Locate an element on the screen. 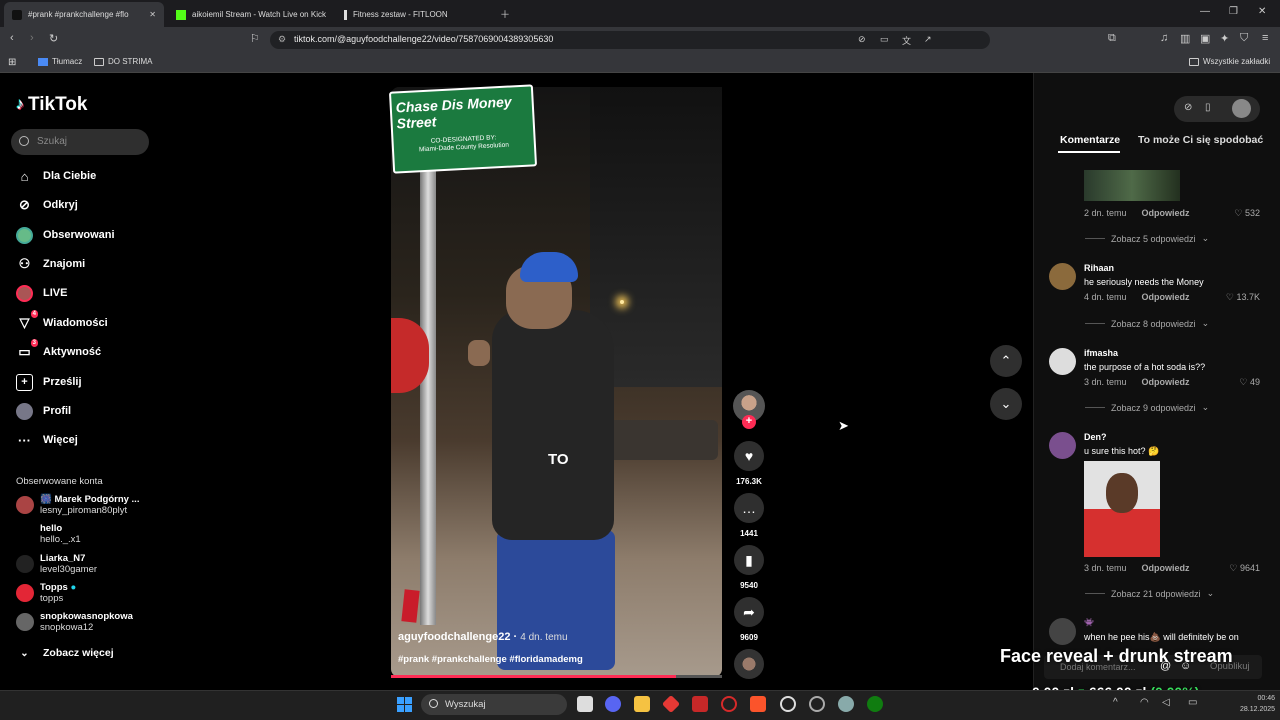 The height and width of the screenshot is (720, 1280). forward-icon: › is located at coordinates (32, 38).